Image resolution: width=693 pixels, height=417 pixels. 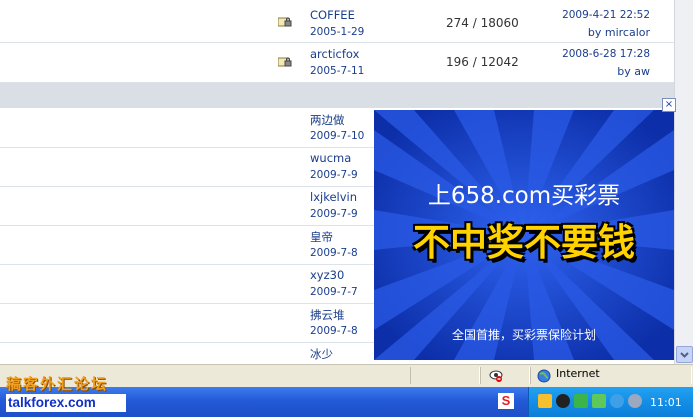 What do you see at coordinates (635, 401) in the screenshot?
I see `volume-icon` at bounding box center [635, 401].